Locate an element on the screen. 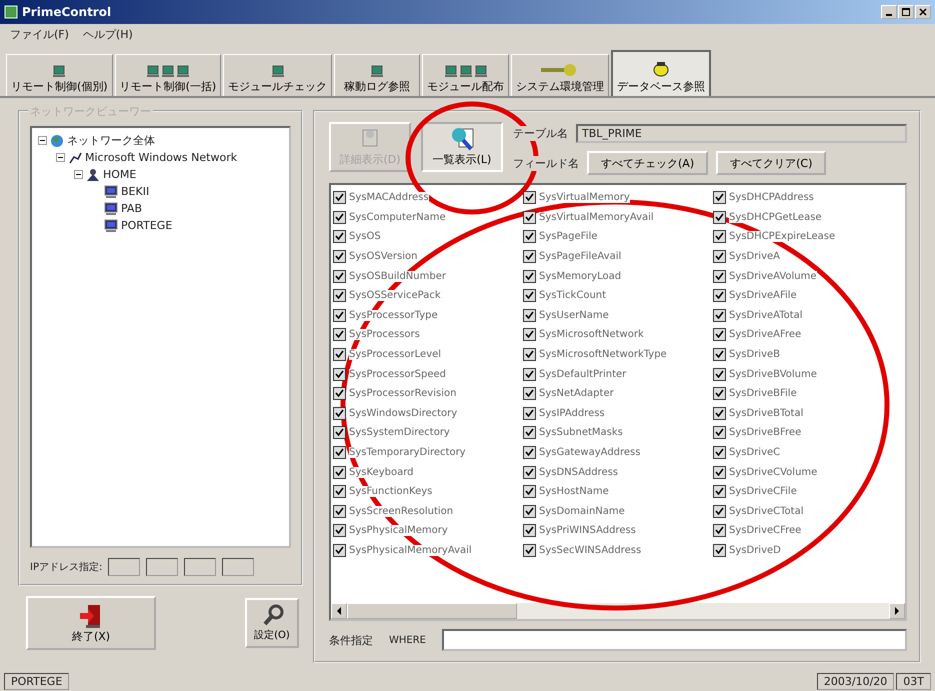 Image resolution: width=935 pixels, height=691 pixels. tree-item: PORTEGE is located at coordinates (146, 225).